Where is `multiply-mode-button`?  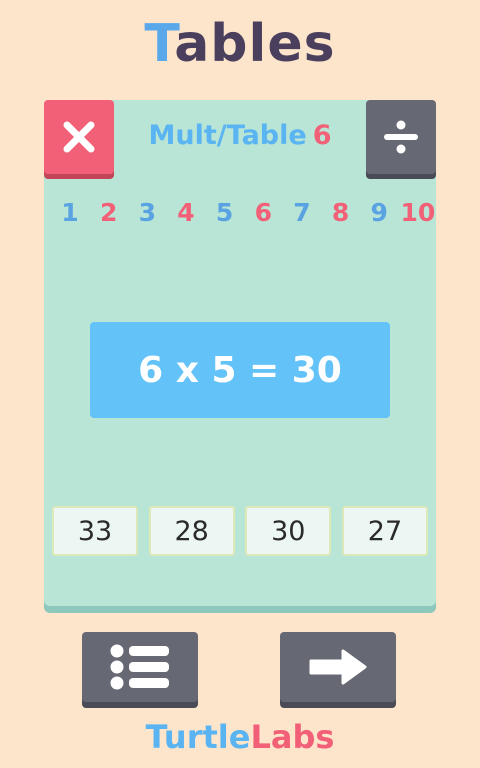
multiply-mode-button is located at coordinates (79, 137).